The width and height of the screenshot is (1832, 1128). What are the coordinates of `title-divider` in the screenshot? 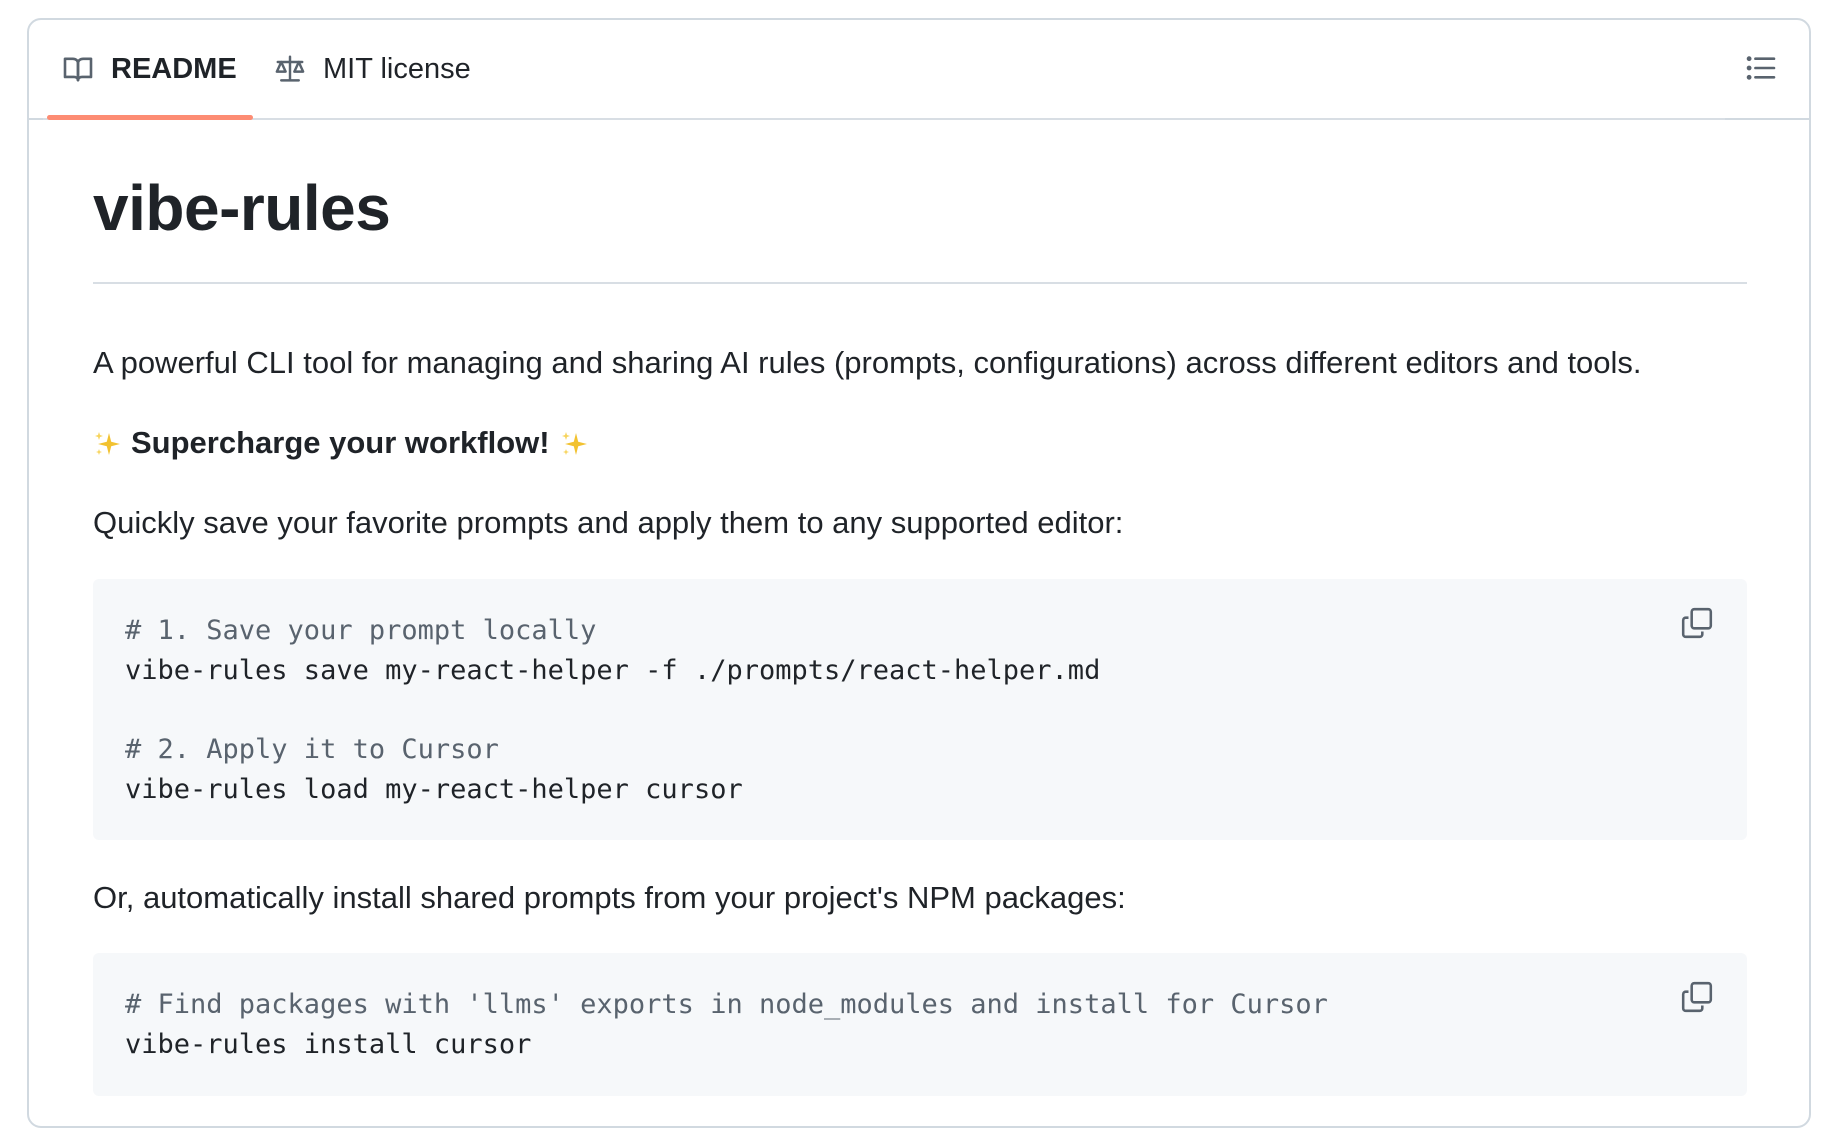 It's located at (920, 283).